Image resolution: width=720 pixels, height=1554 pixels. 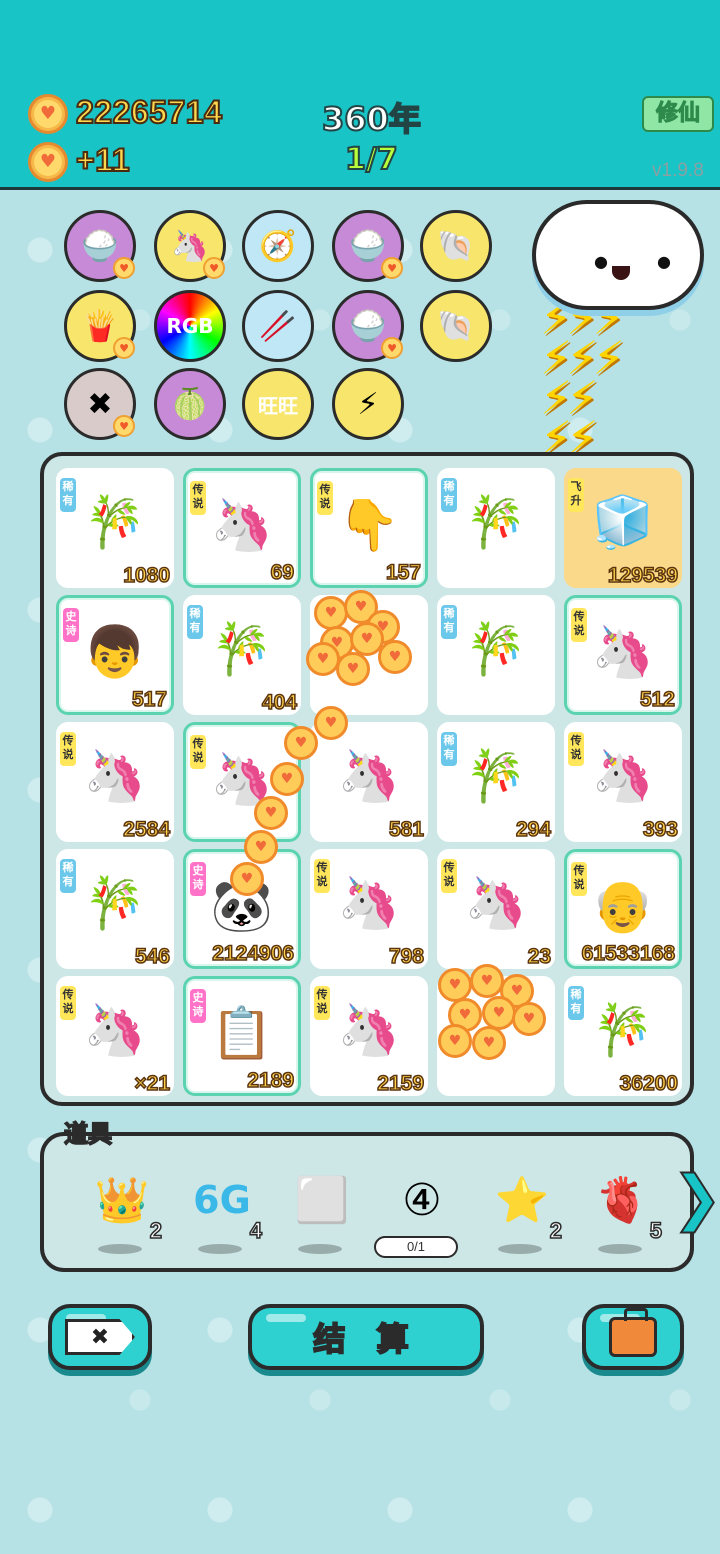 I want to click on board-cell: 稀有 🎋 36200, so click(x=623, y=1036).